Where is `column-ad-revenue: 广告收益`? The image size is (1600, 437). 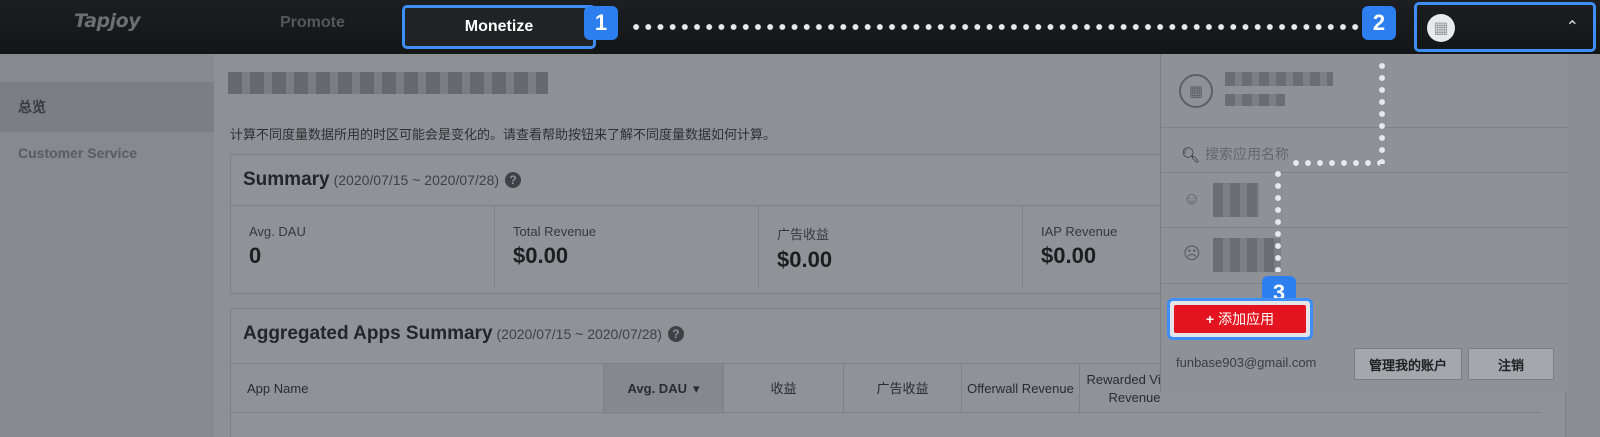
column-ad-revenue: 广告收益 is located at coordinates (902, 389).